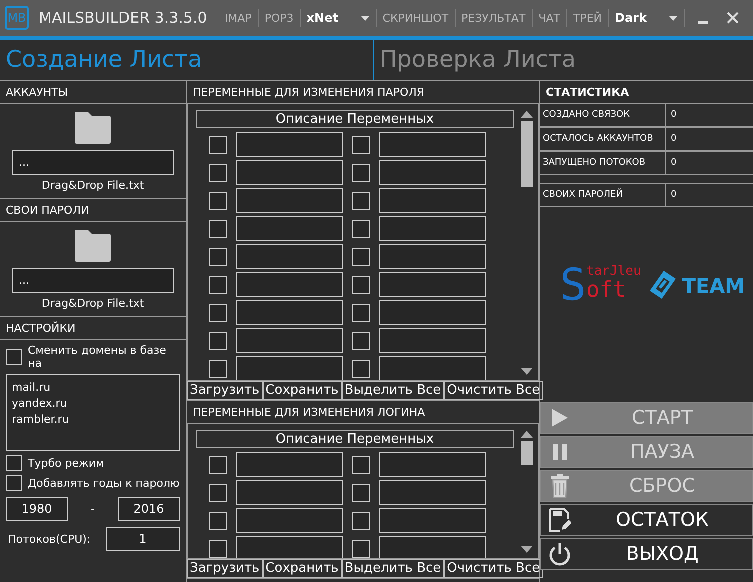  What do you see at coordinates (646, 18) in the screenshot?
I see `dropdown: Dark` at bounding box center [646, 18].